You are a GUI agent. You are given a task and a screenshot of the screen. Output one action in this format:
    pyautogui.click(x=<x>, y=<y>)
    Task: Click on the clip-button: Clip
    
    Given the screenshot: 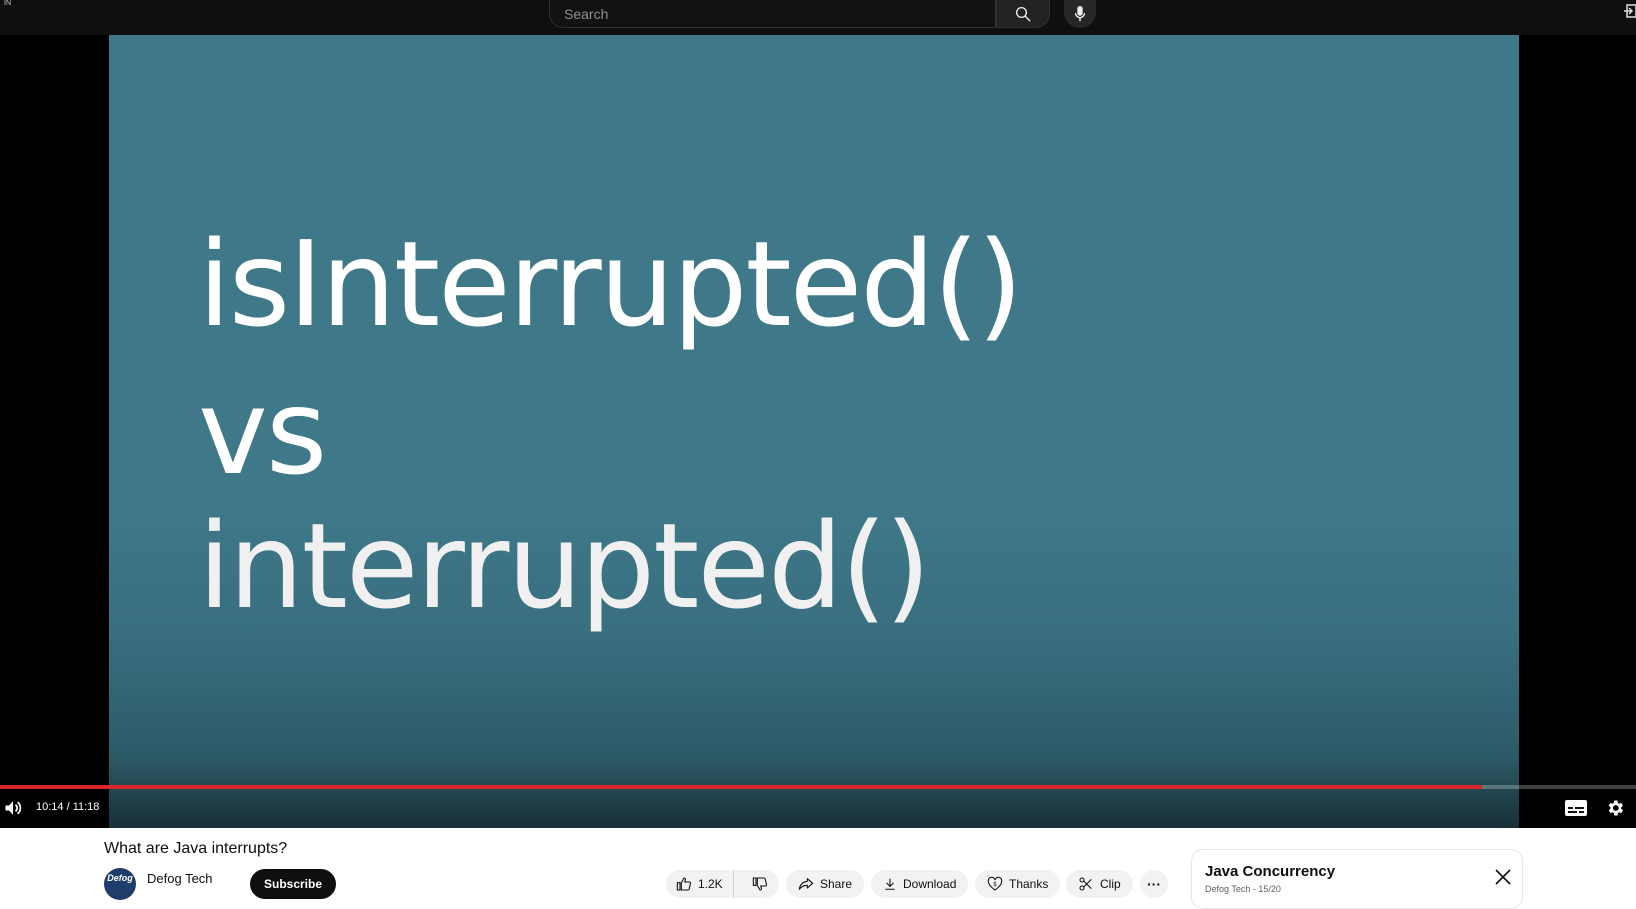 What is the action you would take?
    pyautogui.click(x=1099, y=884)
    